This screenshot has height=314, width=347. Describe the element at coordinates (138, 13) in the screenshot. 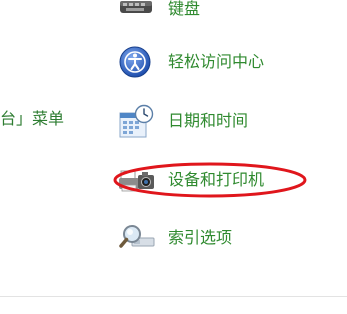

I see `keyboard-icon` at that location.